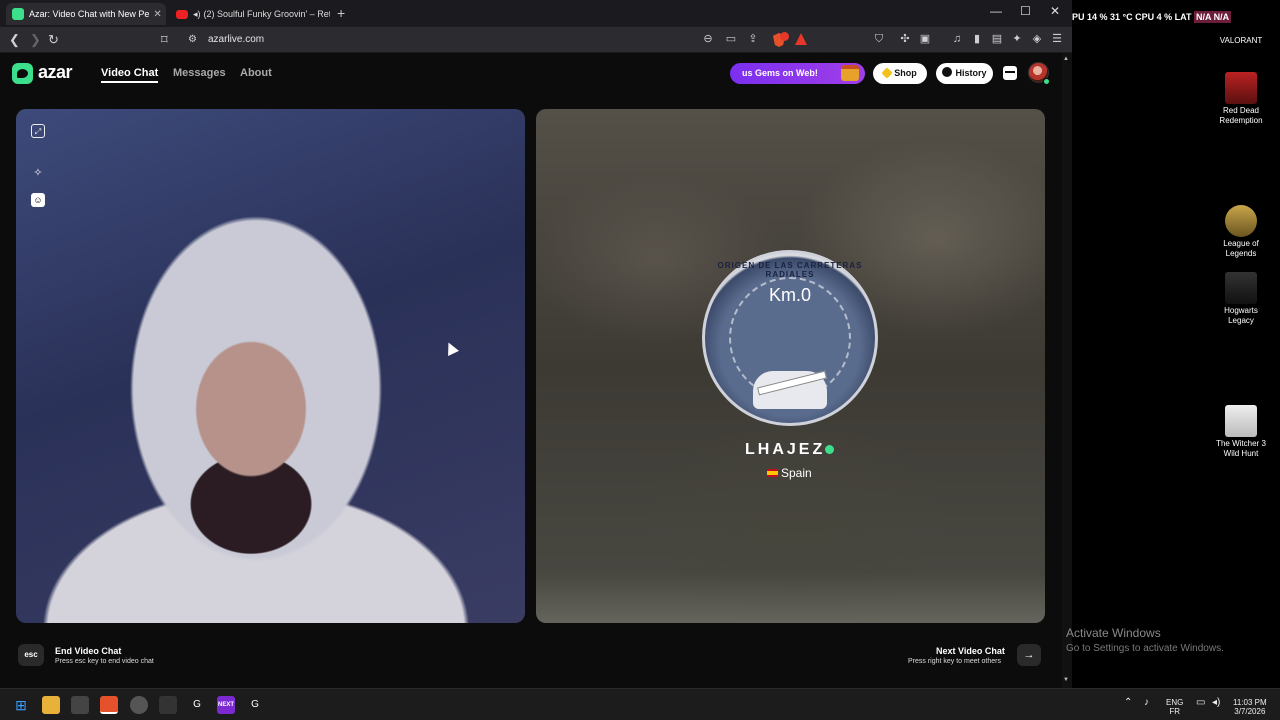 The height and width of the screenshot is (720, 1280). Describe the element at coordinates (236, 39) in the screenshot. I see `url-text: azarlive.com` at that location.